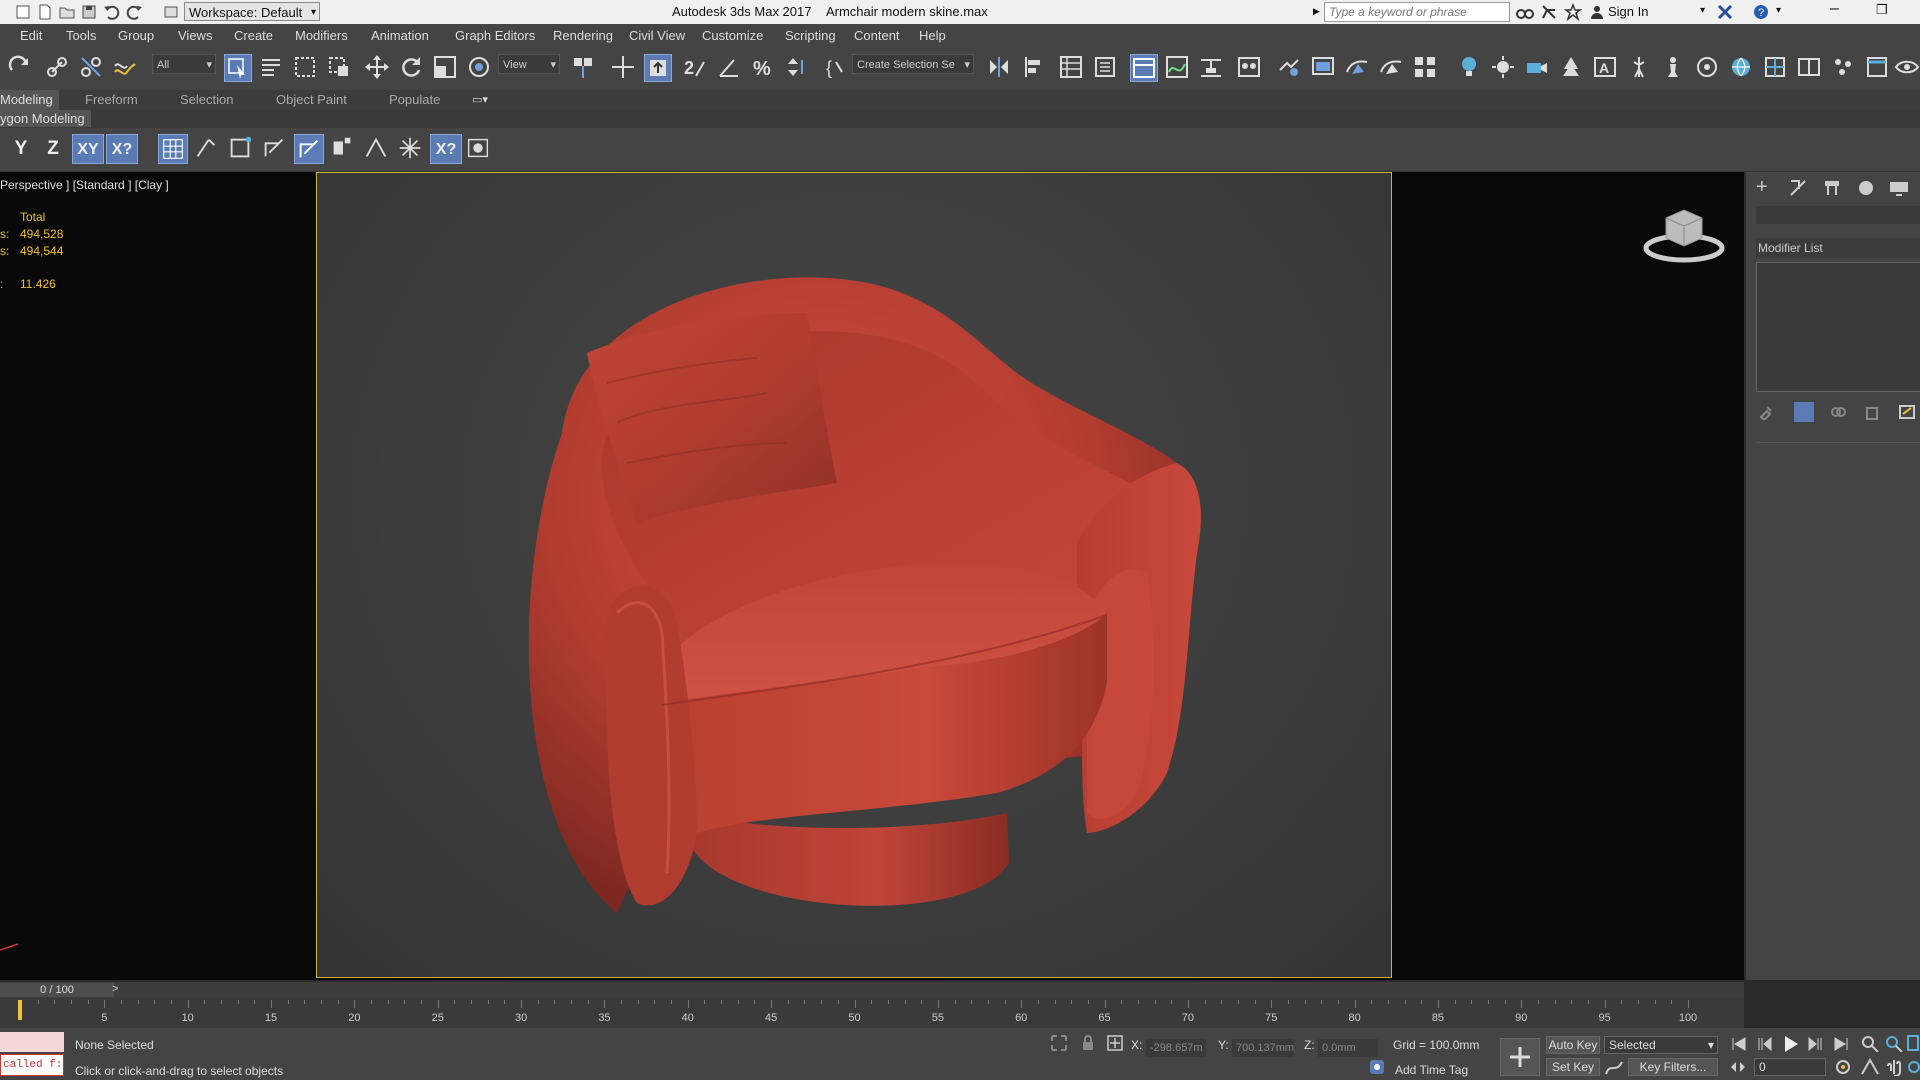 The image size is (1920, 1080). What do you see at coordinates (411, 149) in the screenshot?
I see `snap-options-icon` at bounding box center [411, 149].